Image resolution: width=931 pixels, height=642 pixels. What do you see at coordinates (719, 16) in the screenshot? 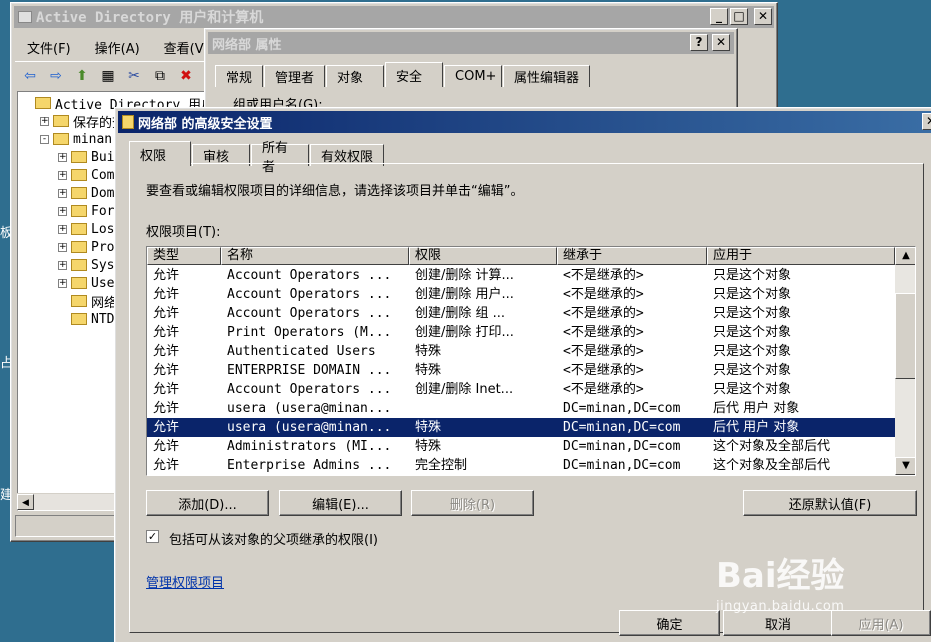
I see `minimize-button: _` at bounding box center [719, 16].